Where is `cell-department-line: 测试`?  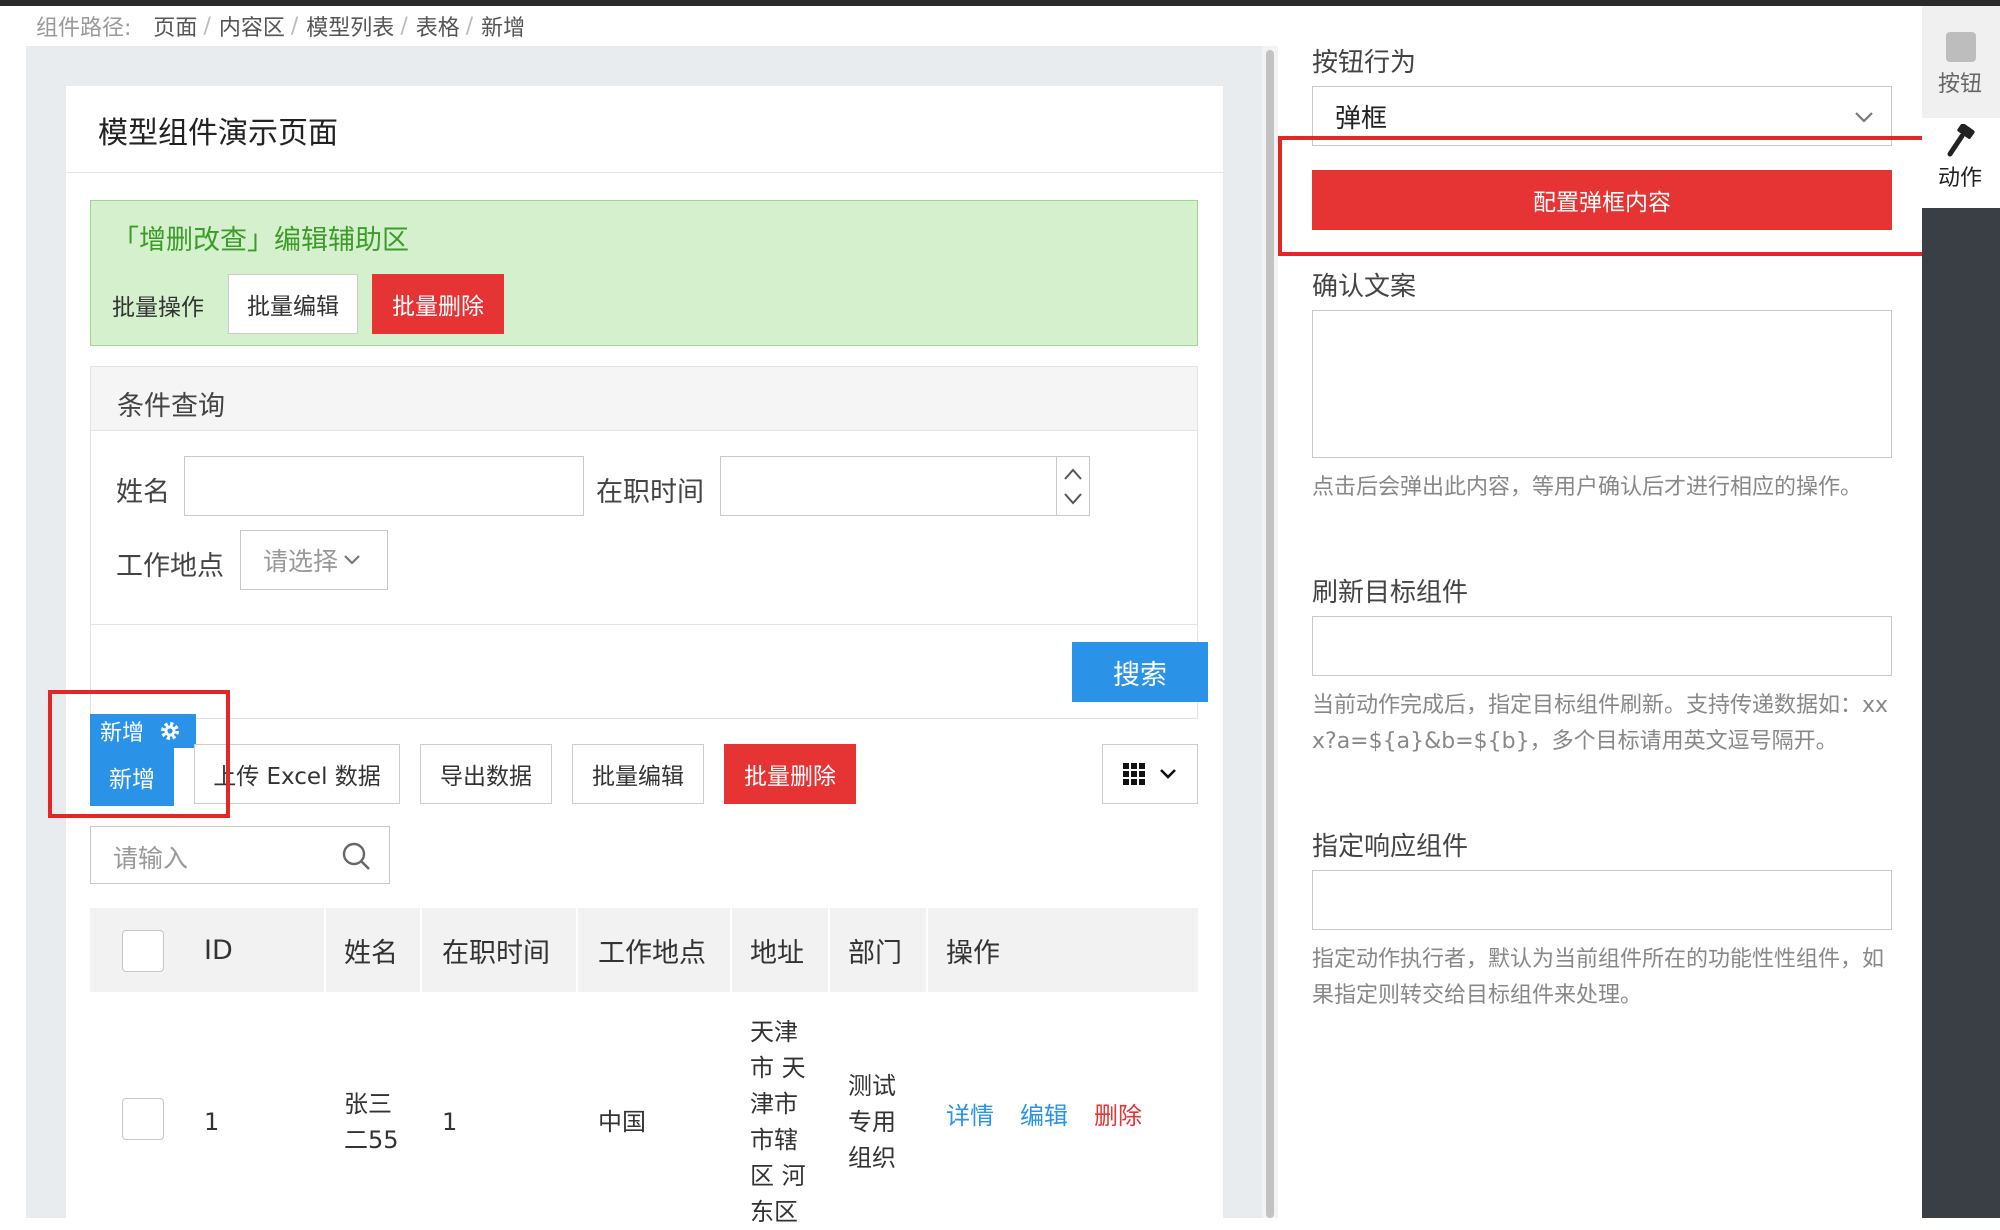
cell-department-line: 测试 is located at coordinates (872, 1086).